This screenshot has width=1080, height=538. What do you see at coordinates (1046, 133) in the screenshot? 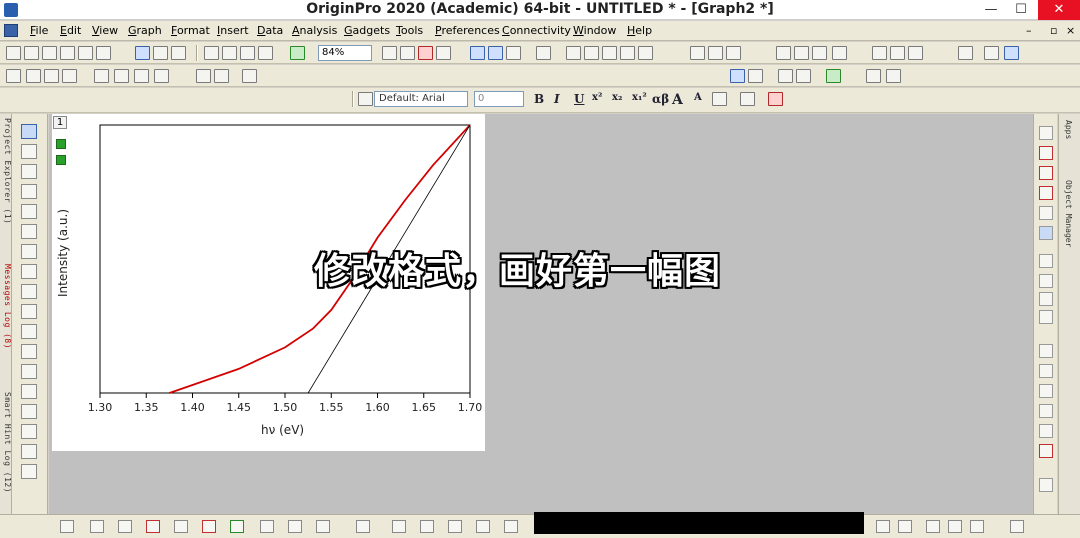
I see `bring-to-front-icon` at bounding box center [1046, 133].